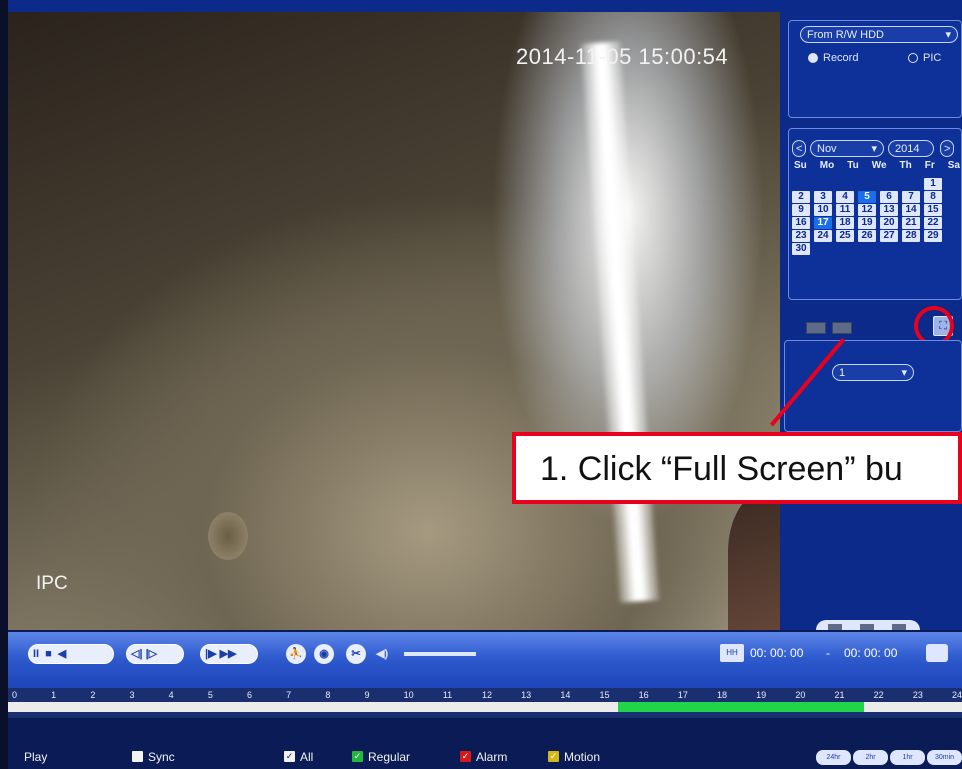 The height and width of the screenshot is (769, 962). What do you see at coordinates (833, 757) in the screenshot?
I see `zoom-24hr: 24hr` at bounding box center [833, 757].